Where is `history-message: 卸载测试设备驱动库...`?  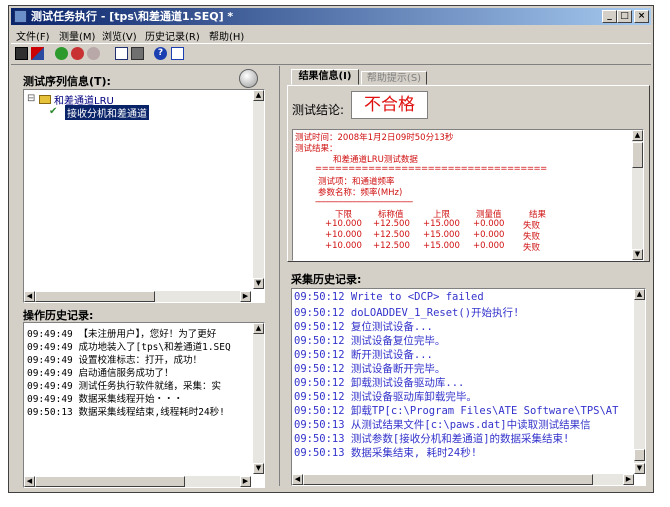
history-message: 卸载测试设备驱动库... is located at coordinates (407, 383).